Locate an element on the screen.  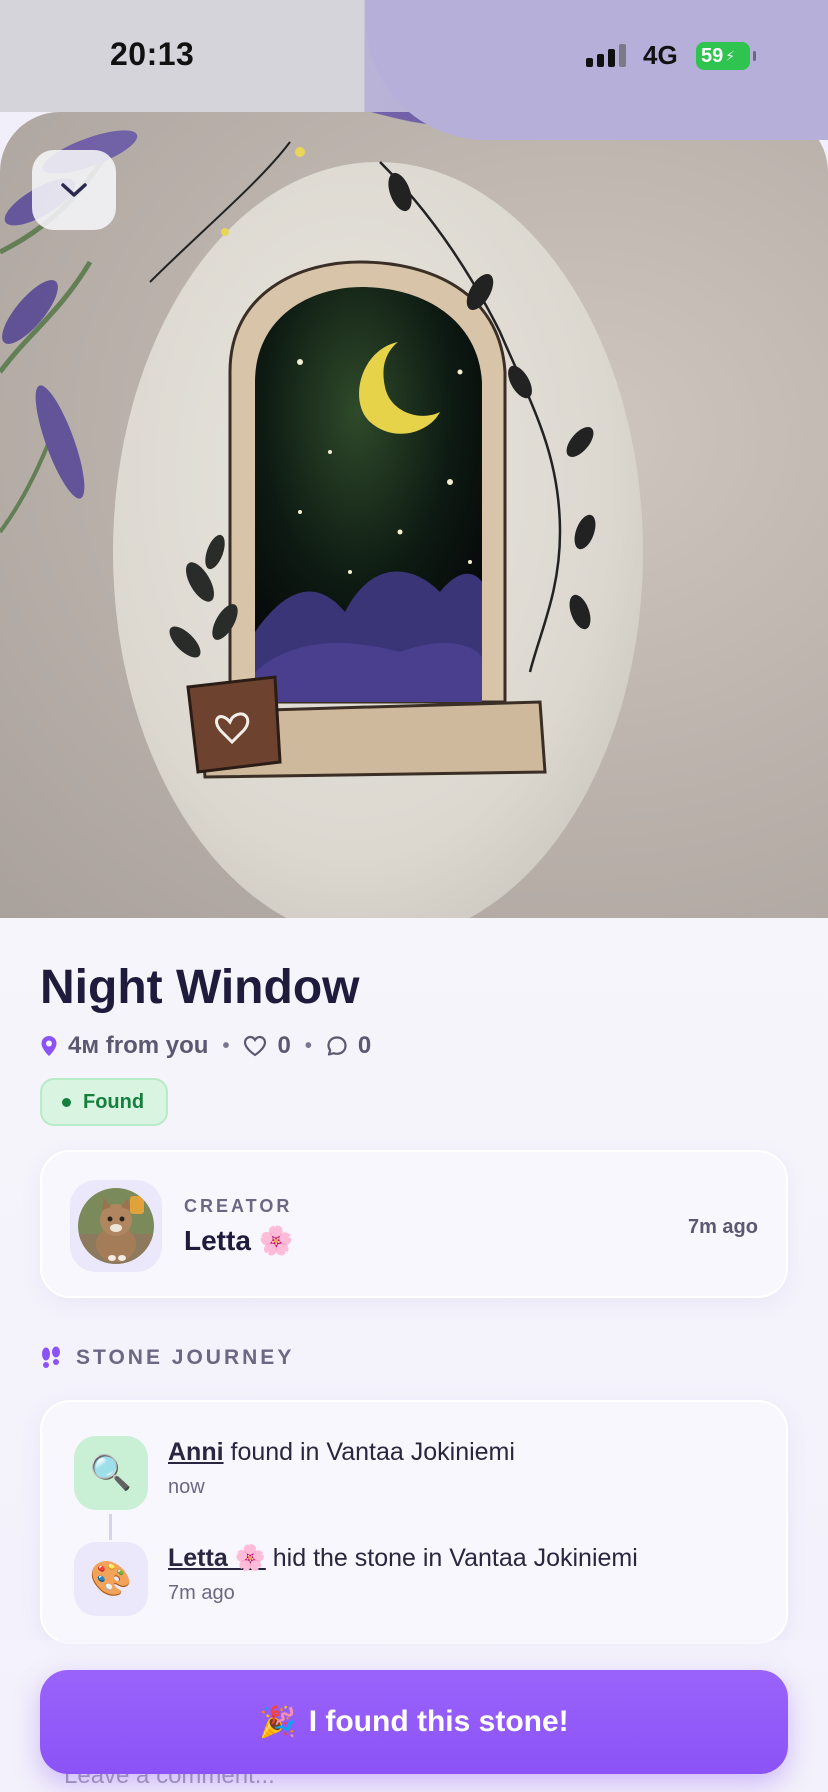
collapse-button is located at coordinates (74, 190).